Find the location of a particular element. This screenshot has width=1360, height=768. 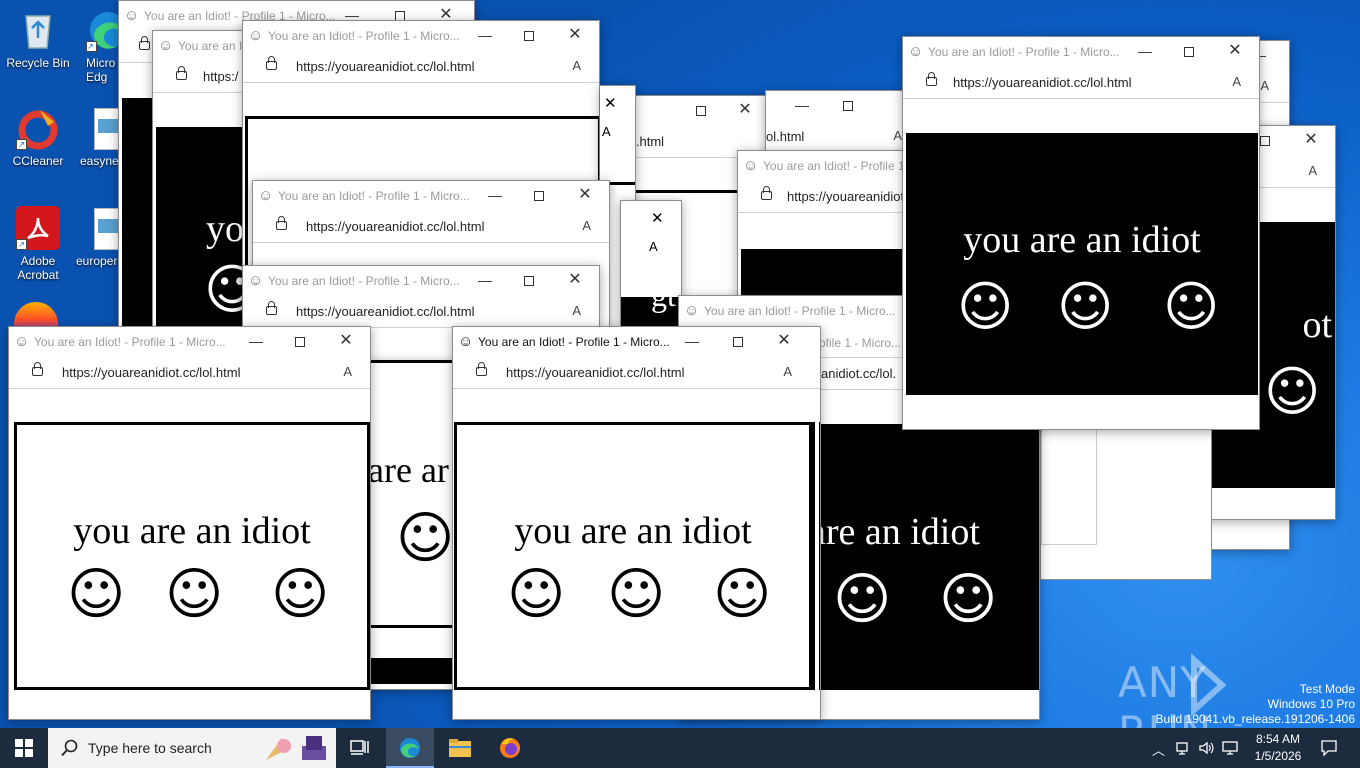

watermark-line: Windows 10 Pro is located at coordinates (1311, 704).